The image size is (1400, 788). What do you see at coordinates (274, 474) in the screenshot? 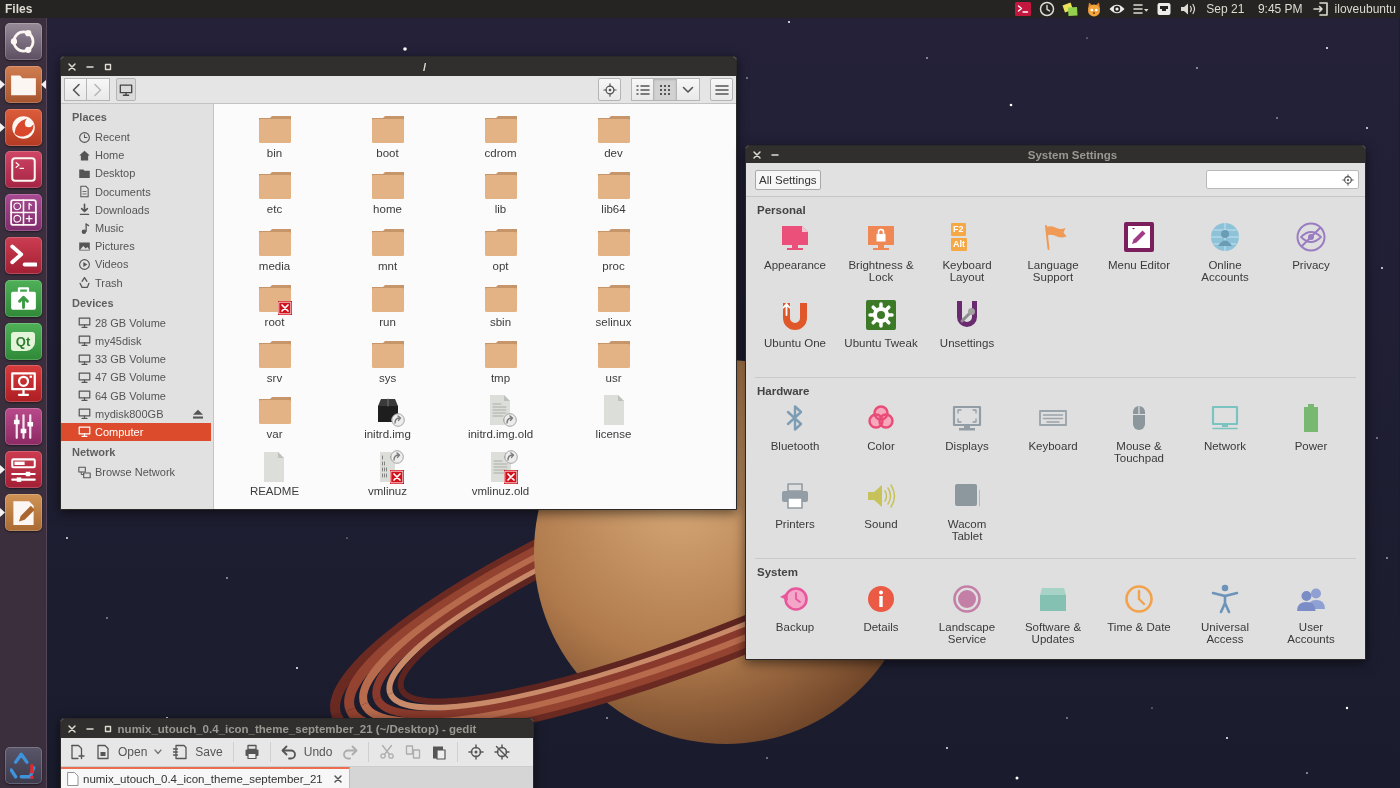
I see `file-item: README` at bounding box center [274, 474].